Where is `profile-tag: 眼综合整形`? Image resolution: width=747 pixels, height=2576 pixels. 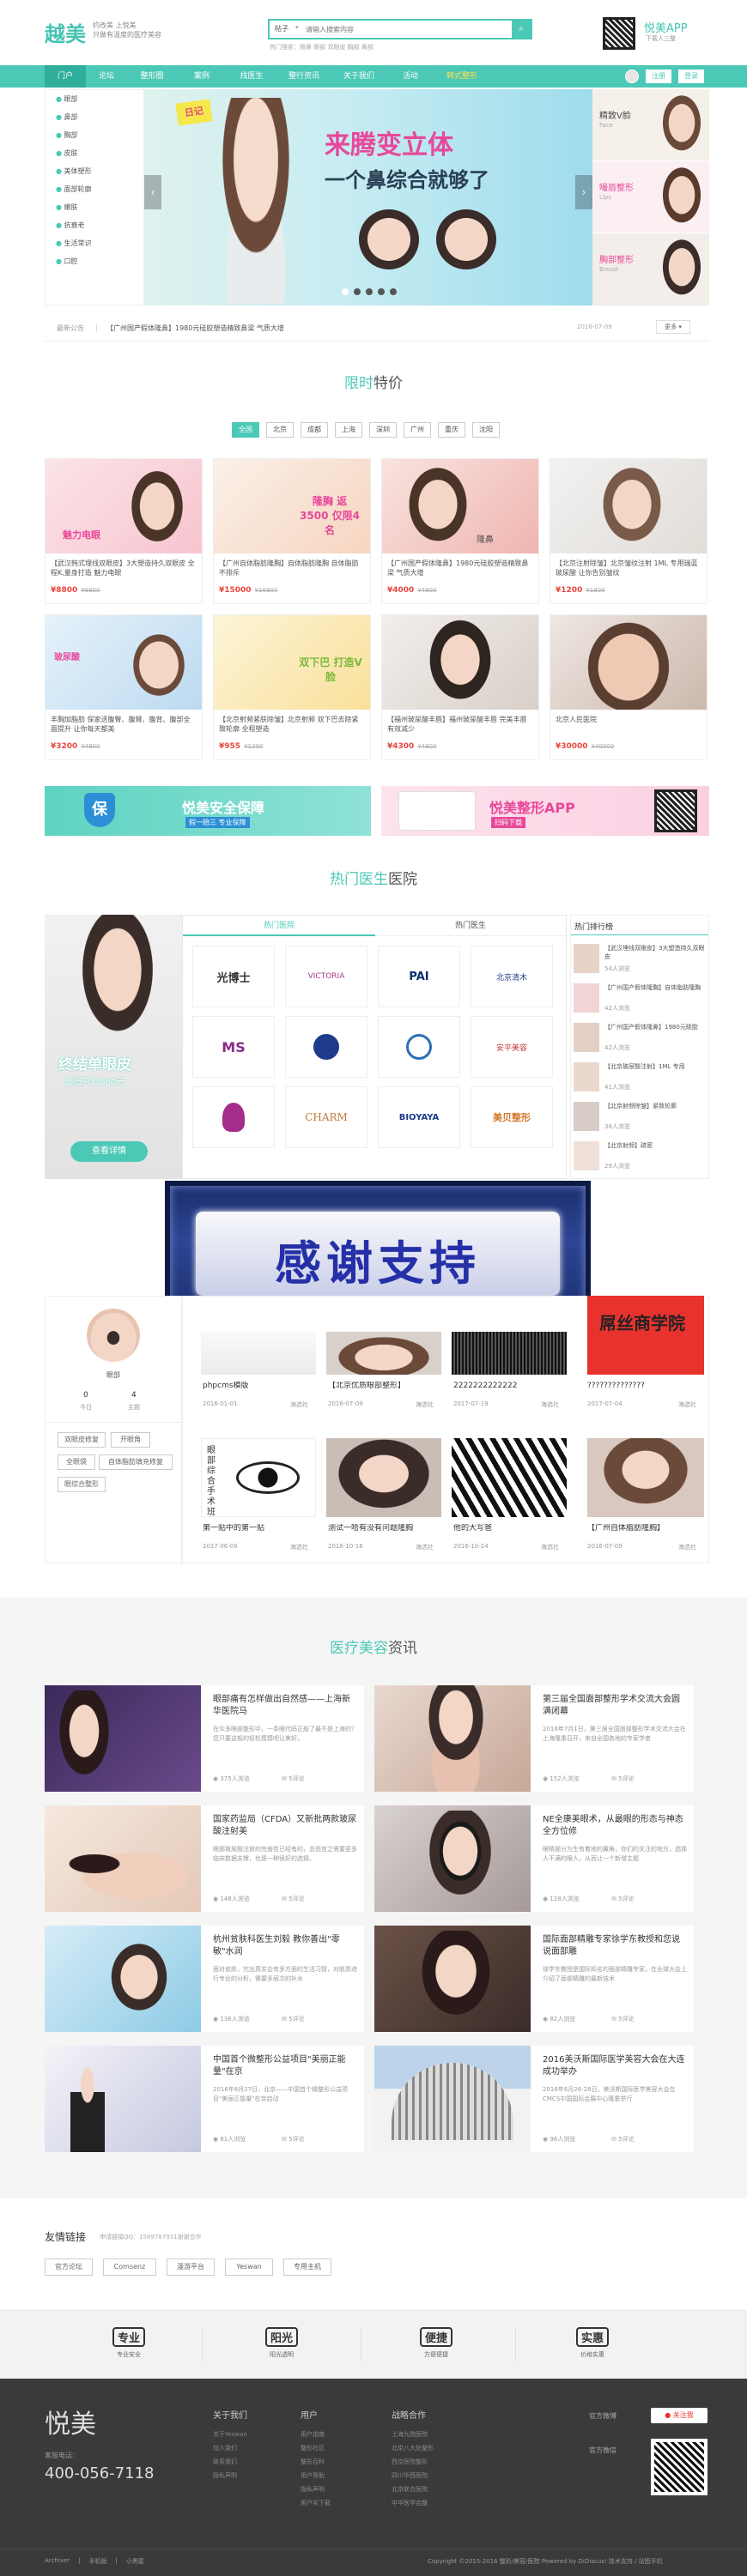 profile-tag: 眼综合整形 is located at coordinates (82, 1484).